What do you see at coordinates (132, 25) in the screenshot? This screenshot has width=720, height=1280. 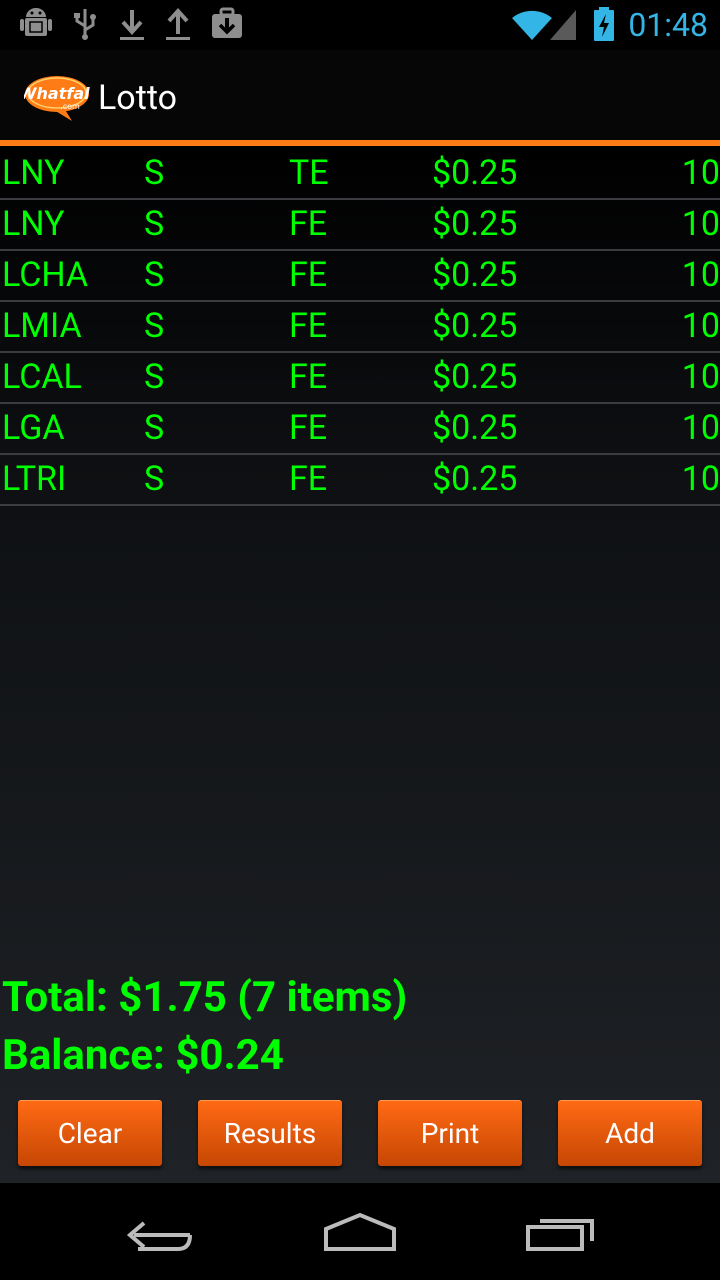 I see `download-icon` at bounding box center [132, 25].